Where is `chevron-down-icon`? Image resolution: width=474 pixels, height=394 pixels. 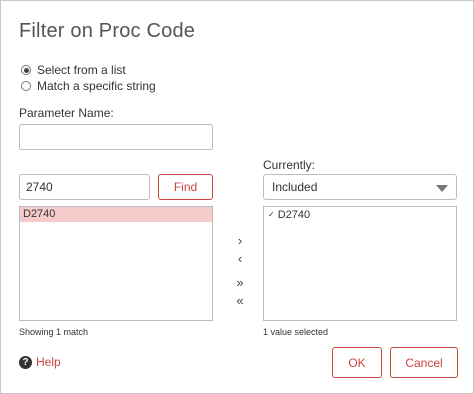
chevron-down-icon is located at coordinates (442, 188).